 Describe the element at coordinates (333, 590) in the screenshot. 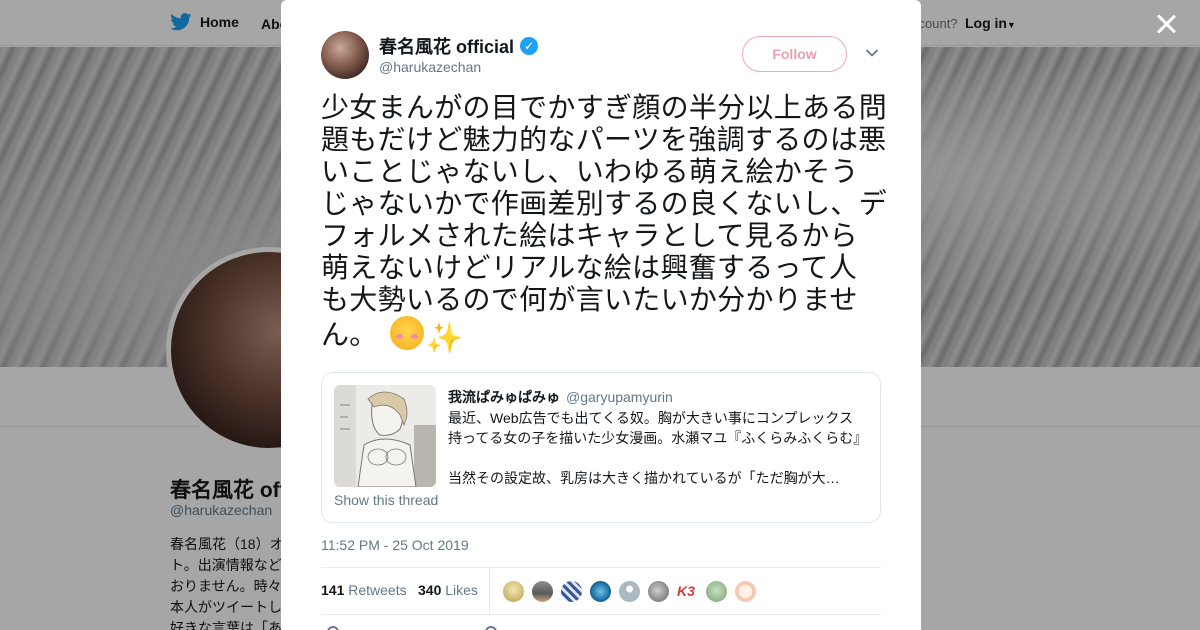

I see `retweets-count: 141` at that location.